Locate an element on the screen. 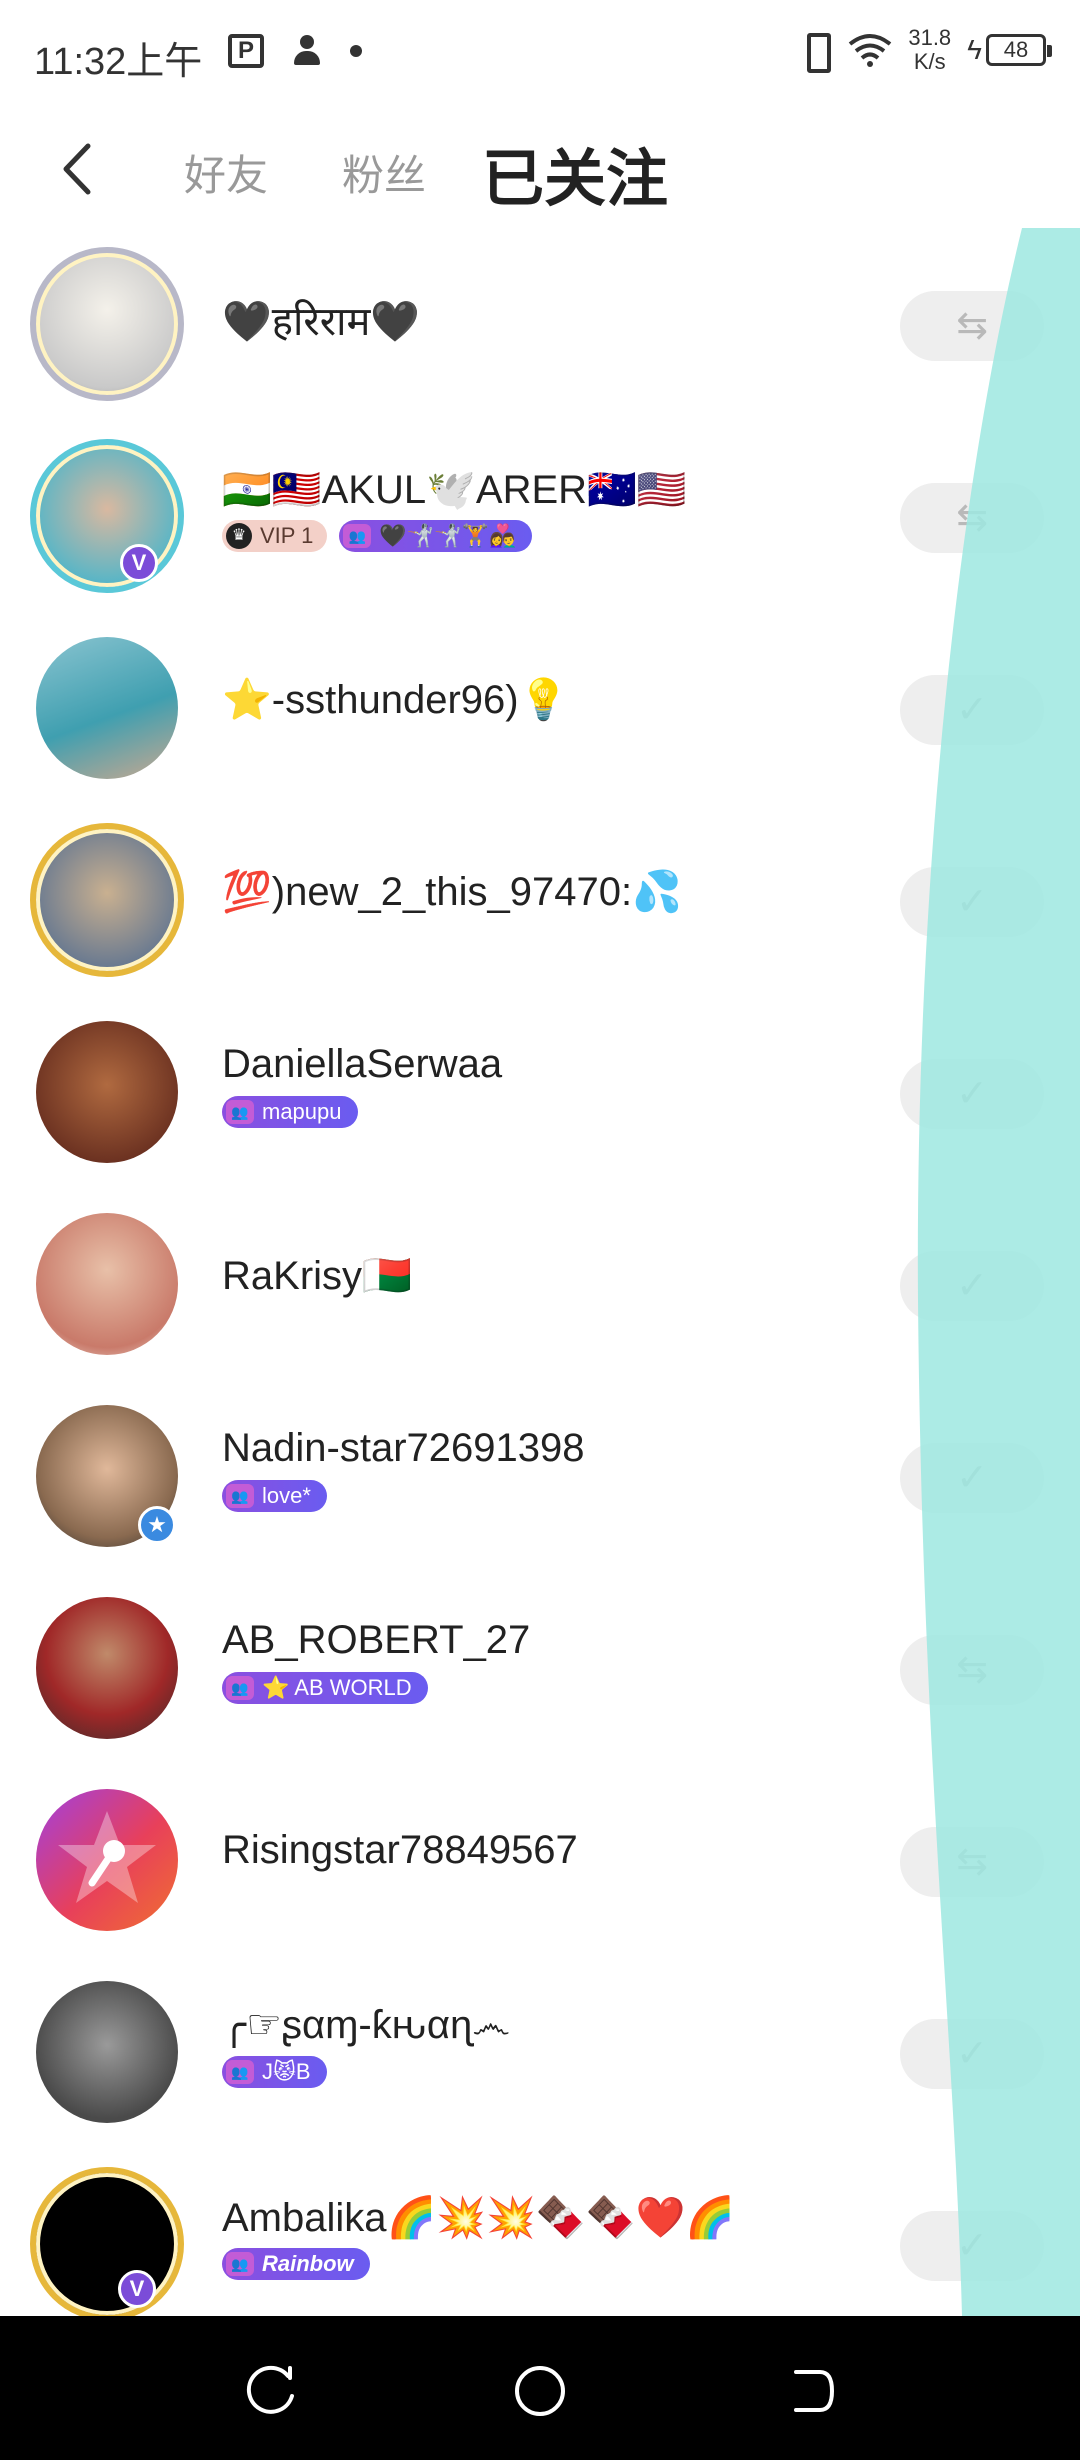 Image resolution: width=1080 pixels, height=2460 pixels. list-item: ⭐-ssthunder96)💡 ✓ is located at coordinates (540, 708).